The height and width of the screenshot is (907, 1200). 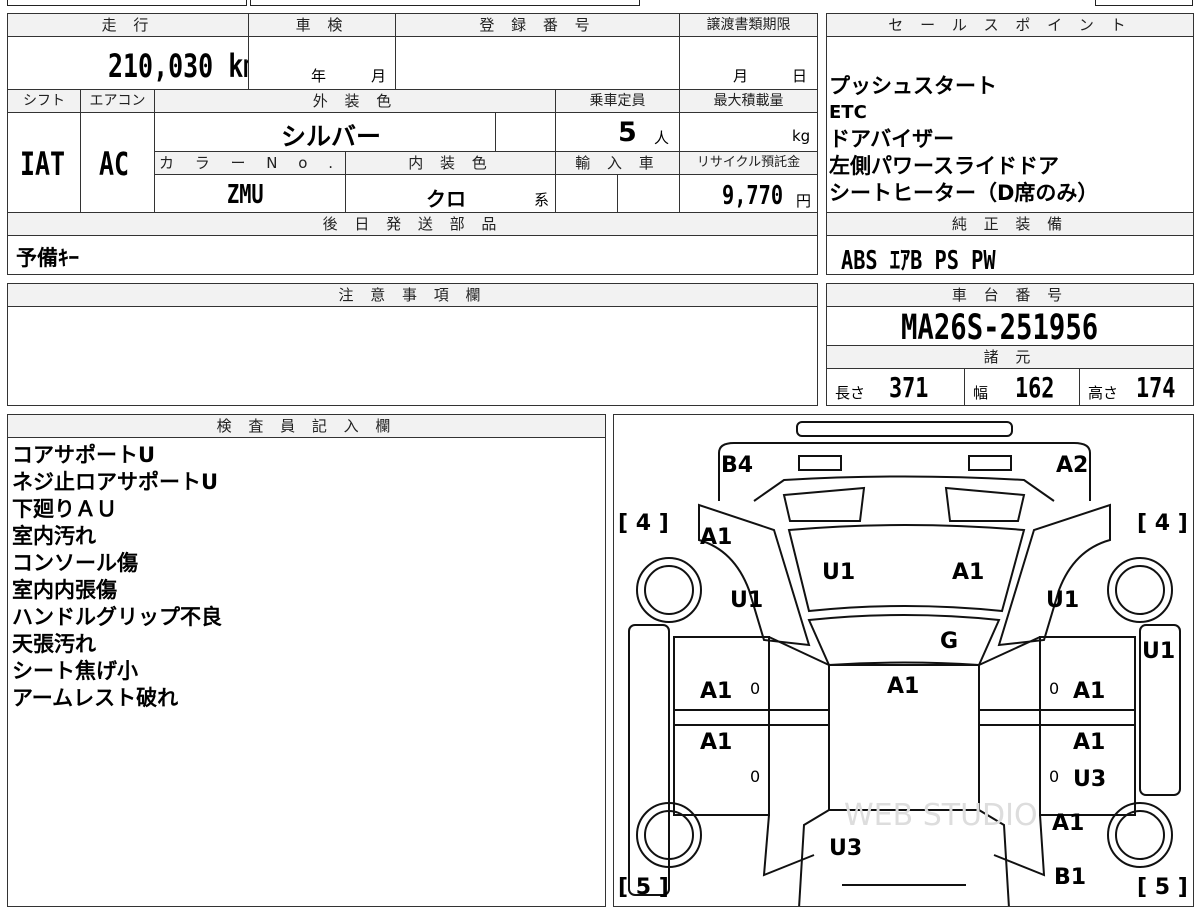 I want to click on mark-a1-roof: A1, so click(x=903, y=686).